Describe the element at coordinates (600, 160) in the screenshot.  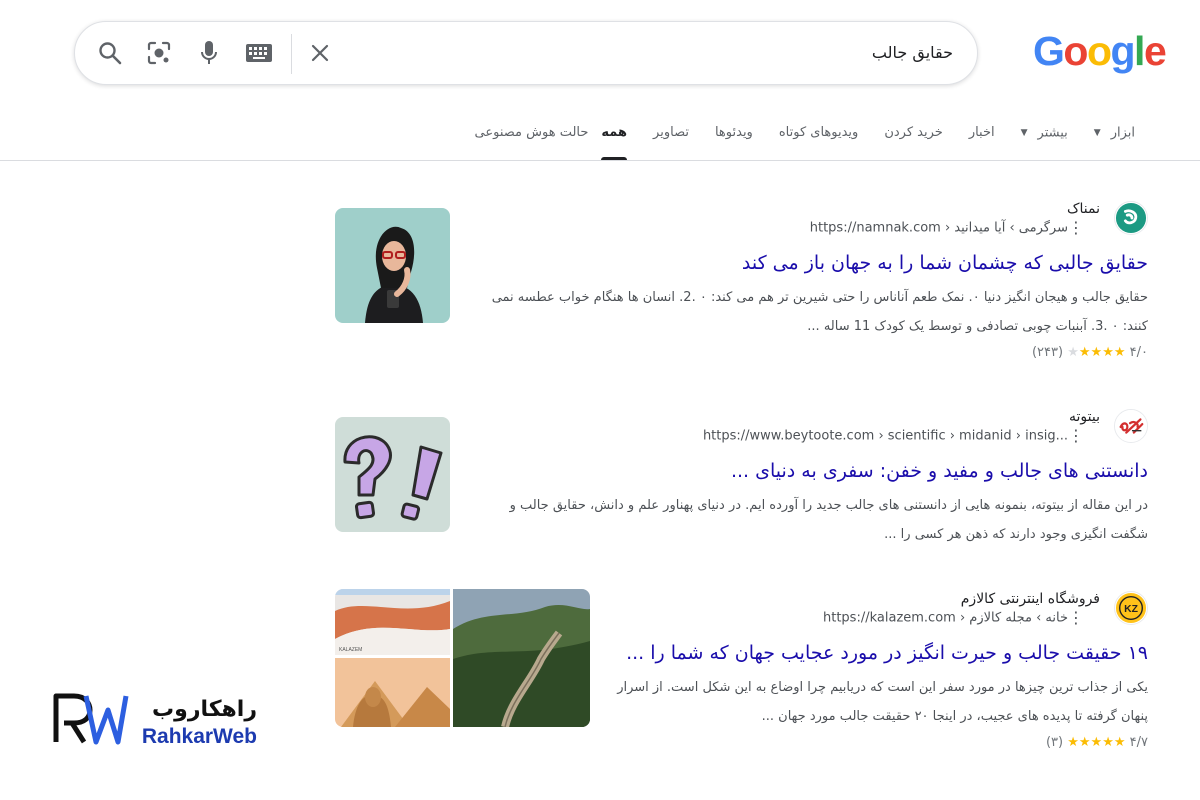
I see `tabs-divider` at that location.